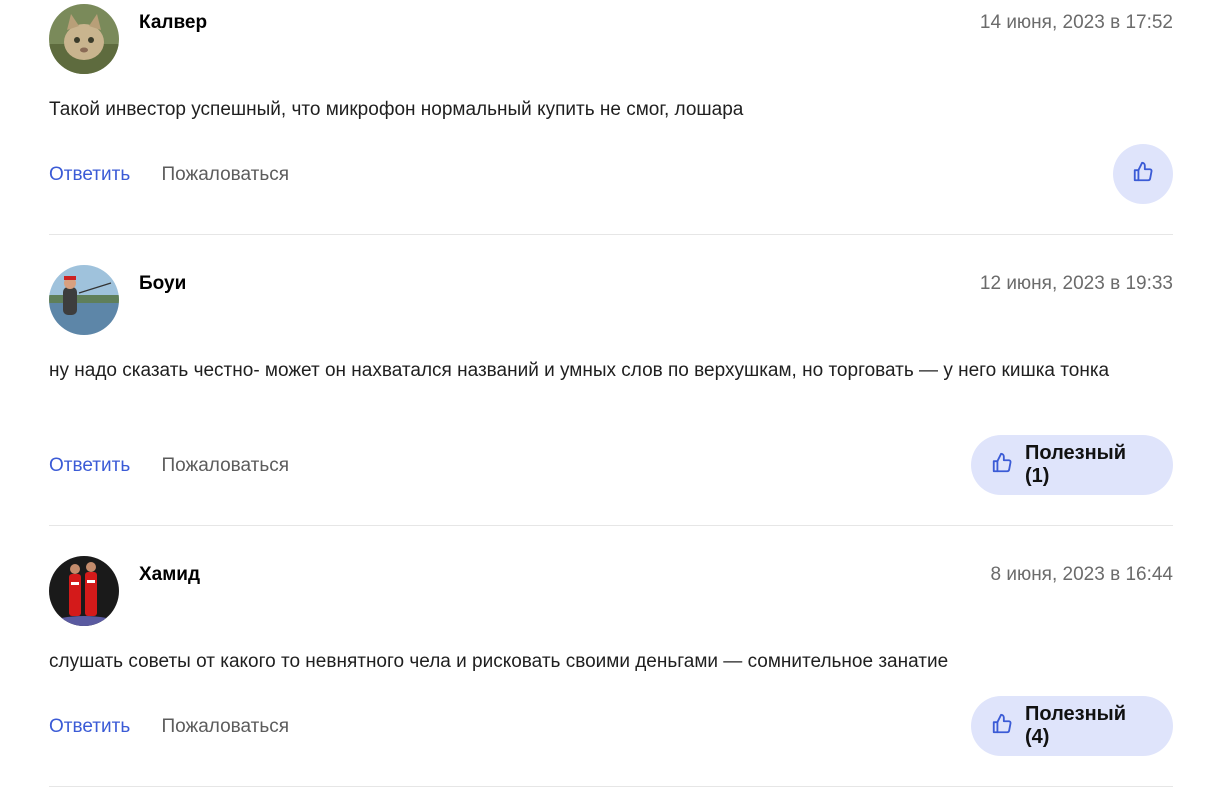 The width and height of the screenshot is (1209, 787). I want to click on like-button: Полезный (1), so click(1072, 465).